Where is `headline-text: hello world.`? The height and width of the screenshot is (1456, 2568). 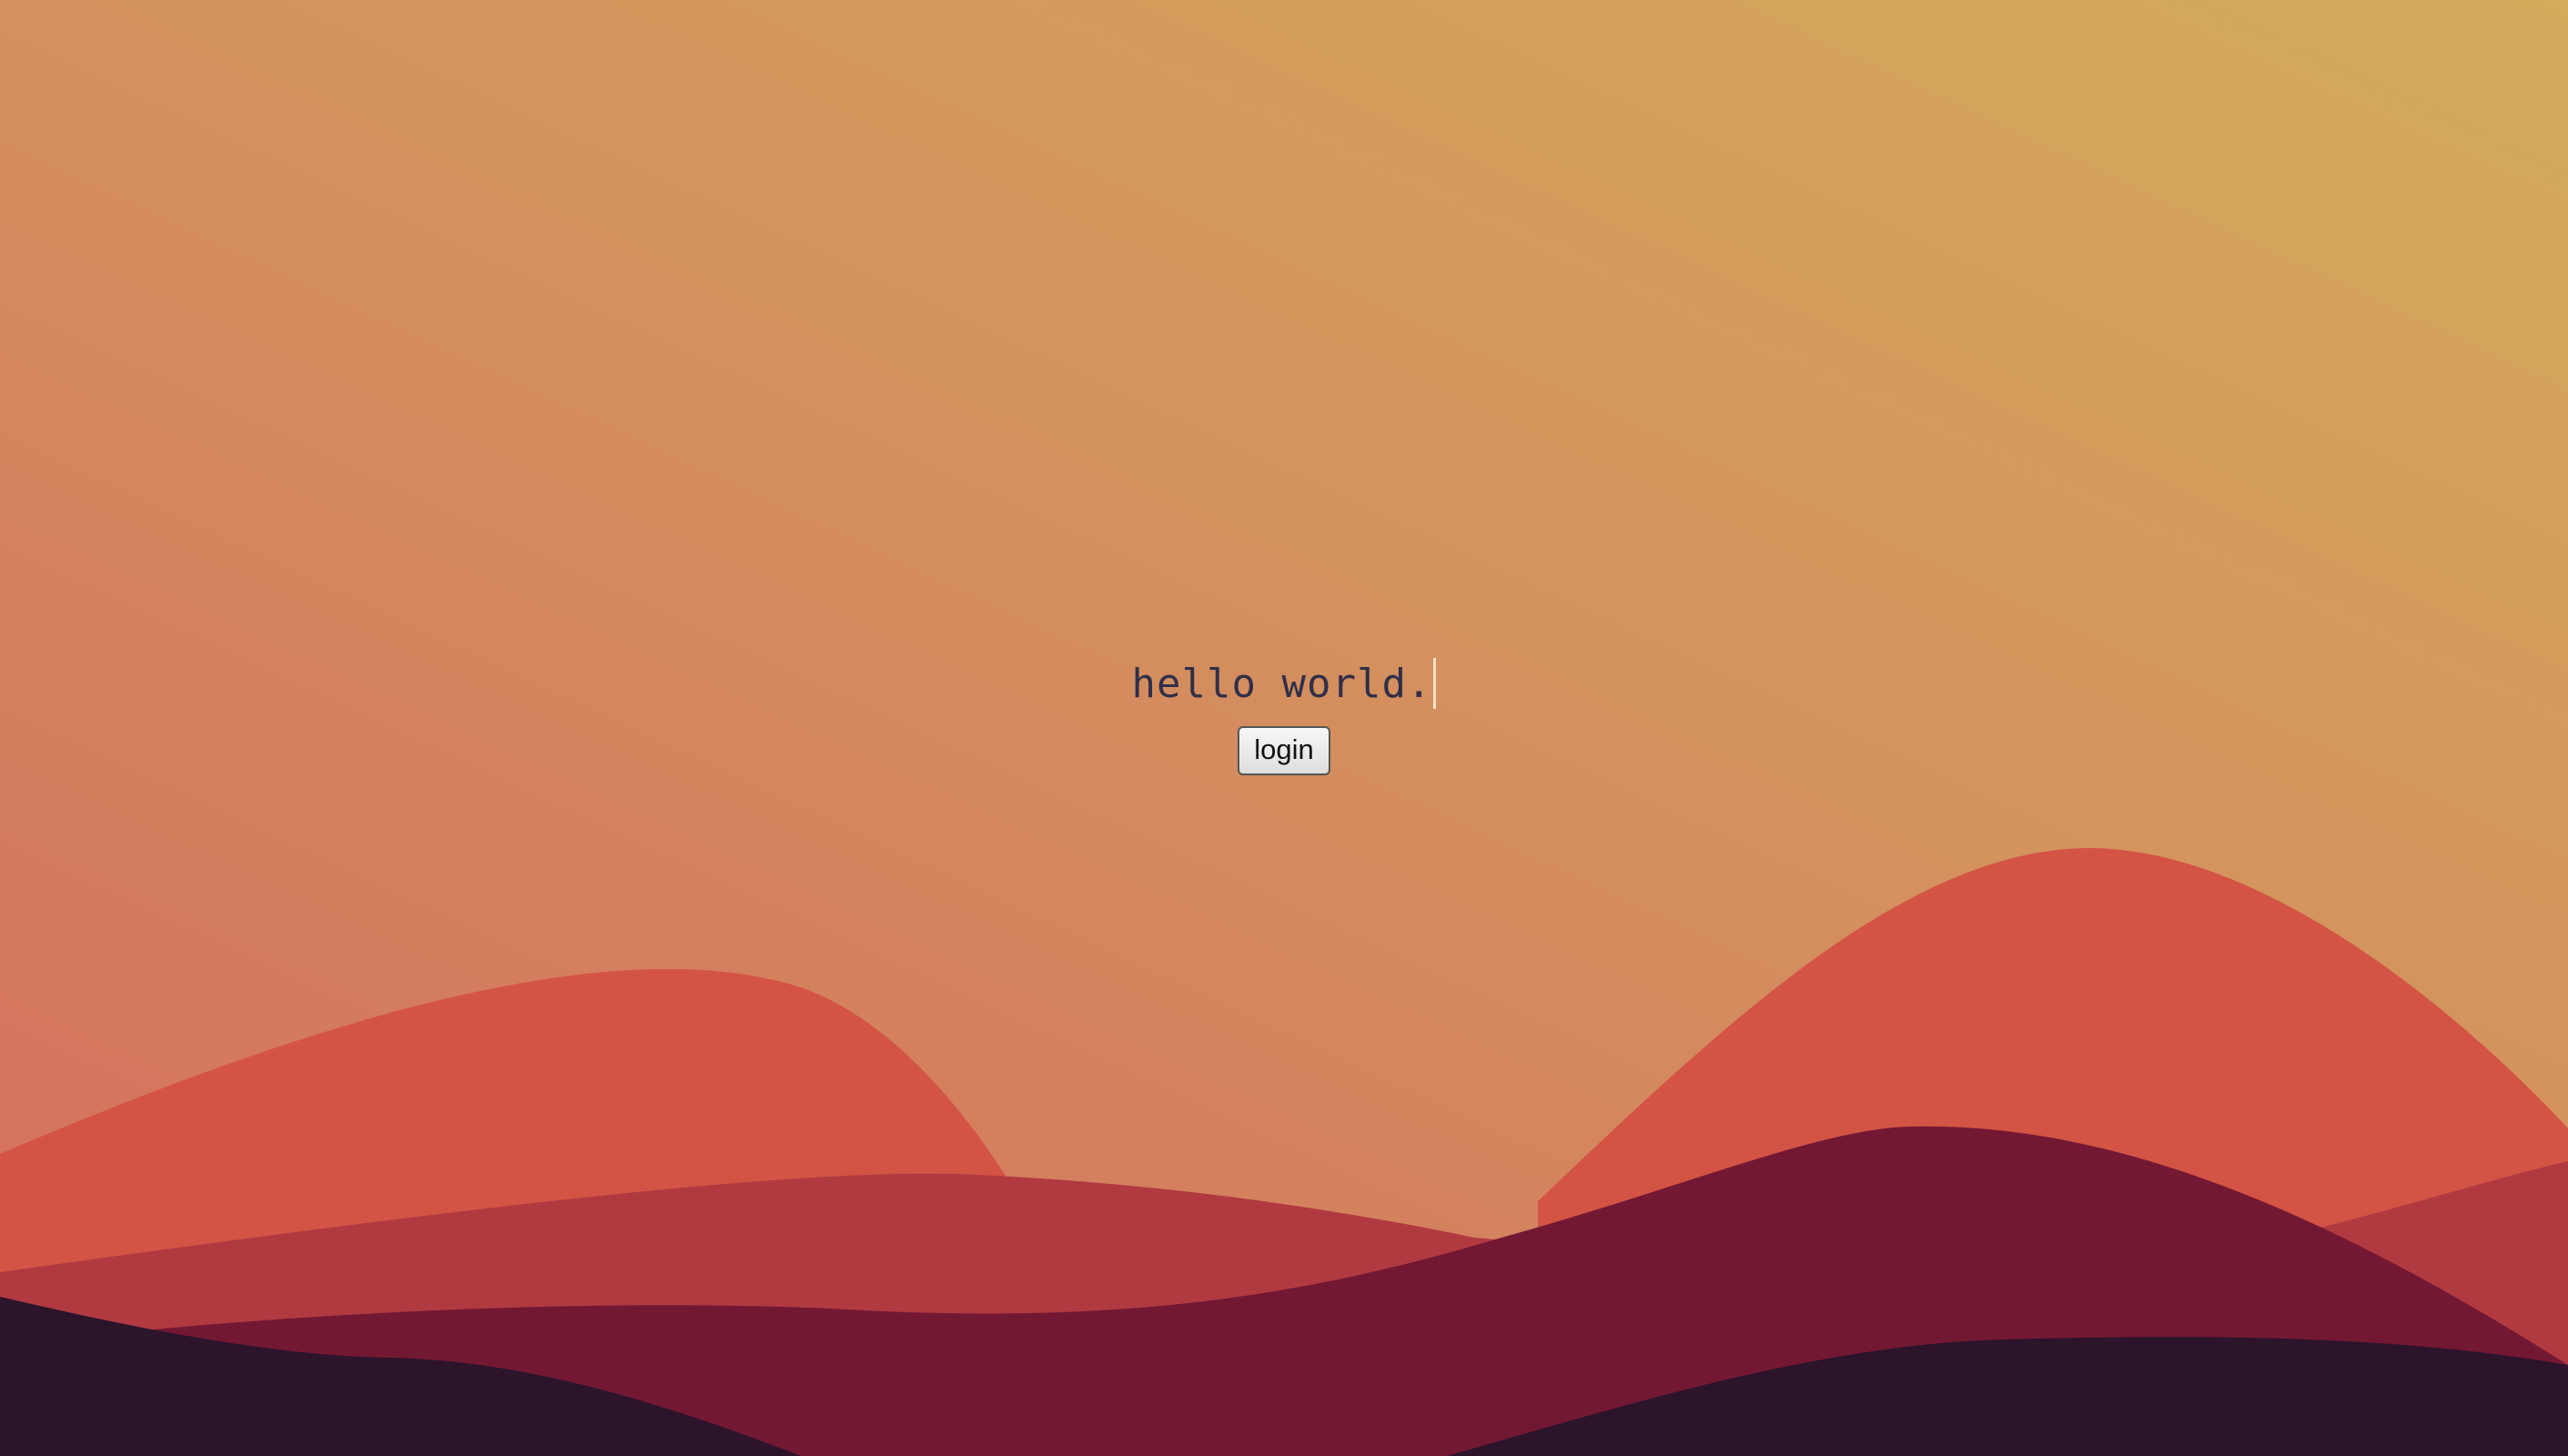
headline-text: hello world. is located at coordinates (1281, 684).